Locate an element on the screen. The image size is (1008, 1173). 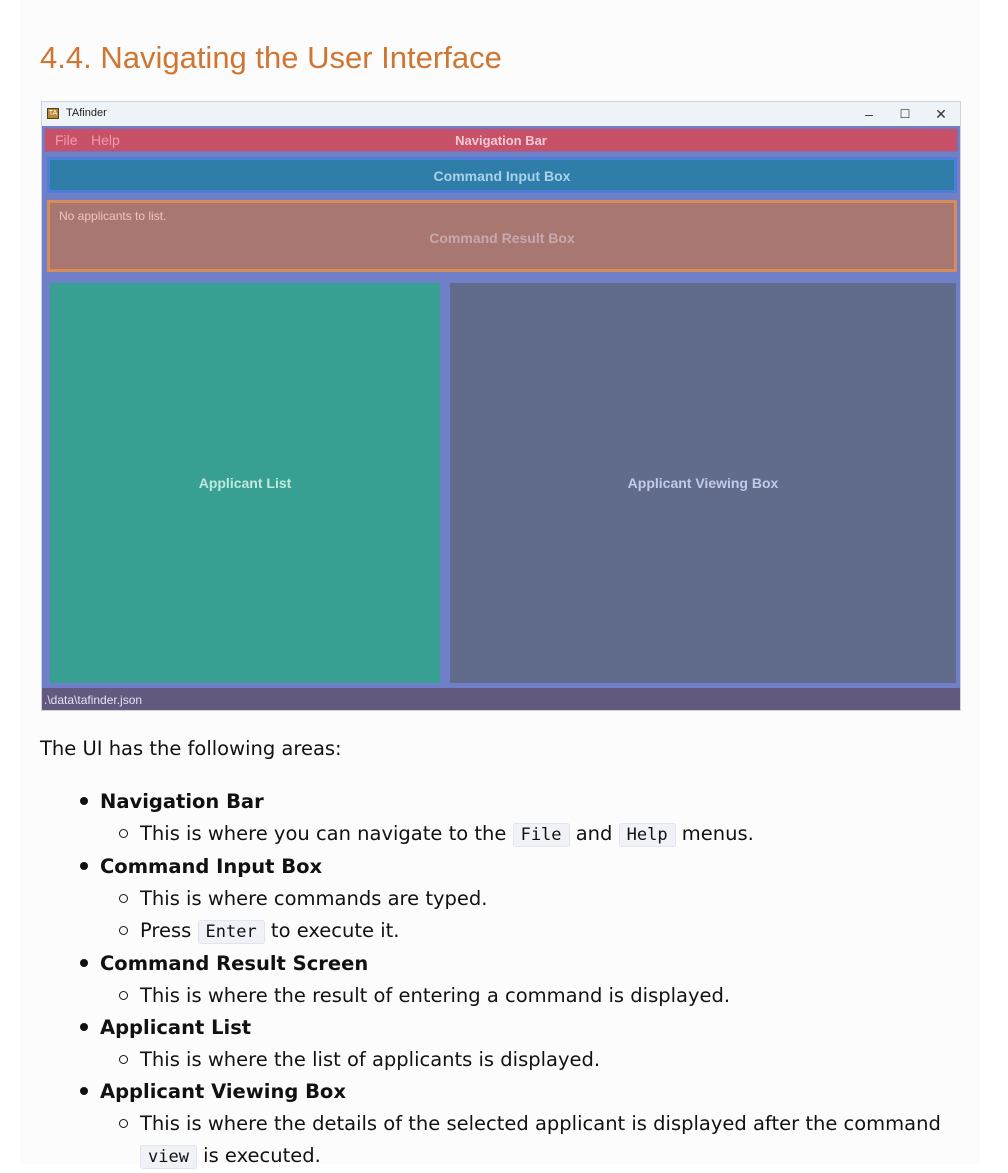
area-name: Applicant List is located at coordinates (176, 1027).